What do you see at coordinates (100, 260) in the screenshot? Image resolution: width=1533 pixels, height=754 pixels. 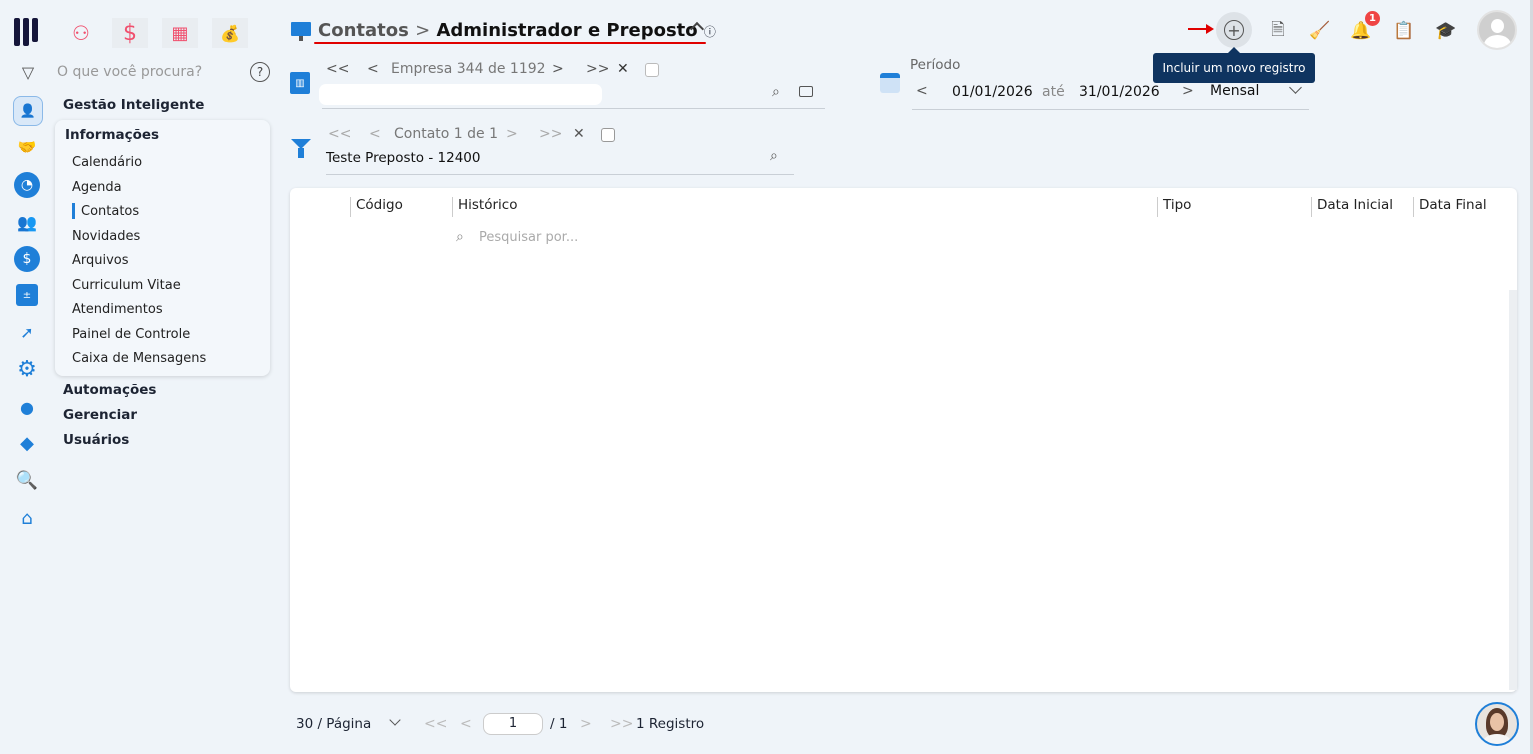 I see `menu-item-arquivos: Arquivos` at bounding box center [100, 260].